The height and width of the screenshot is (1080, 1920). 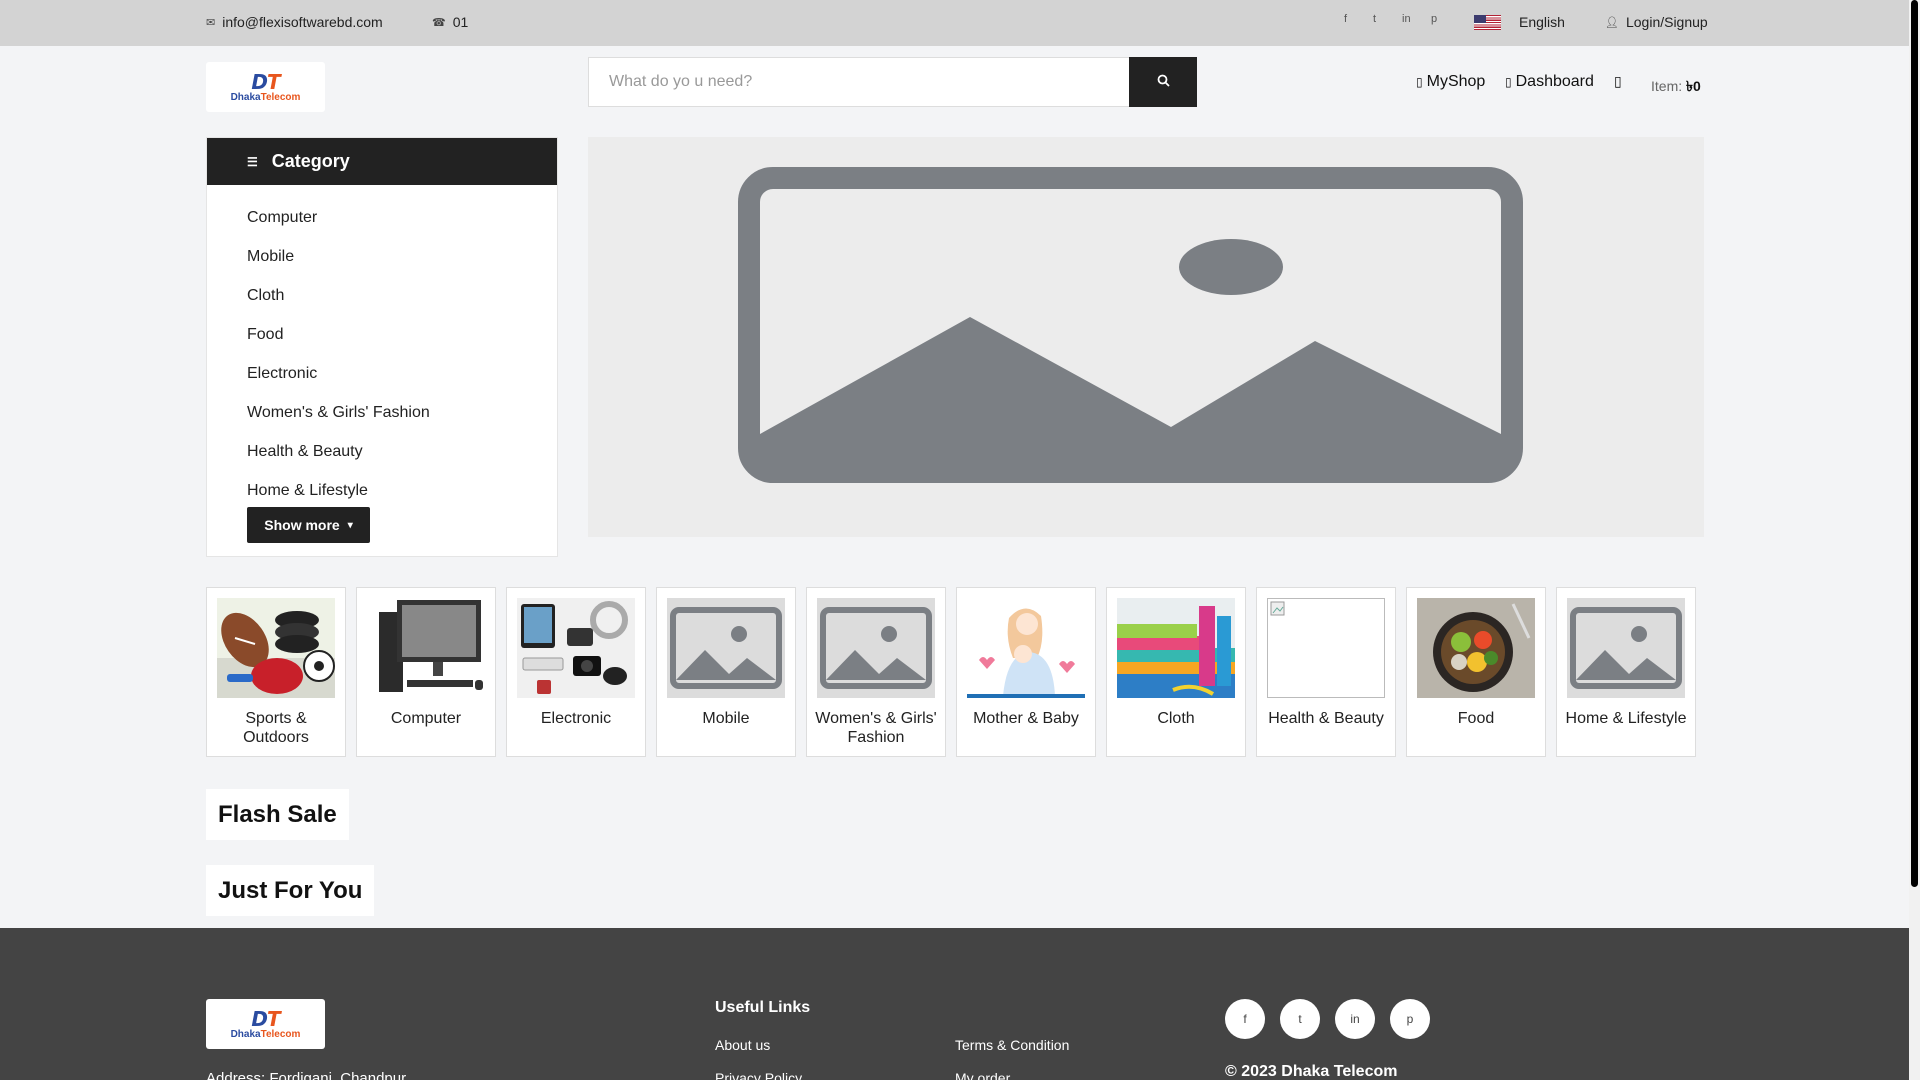 What do you see at coordinates (1311, 1071) in the screenshot?
I see `copyright-text: © 2023 Dhaka Telecom` at bounding box center [1311, 1071].